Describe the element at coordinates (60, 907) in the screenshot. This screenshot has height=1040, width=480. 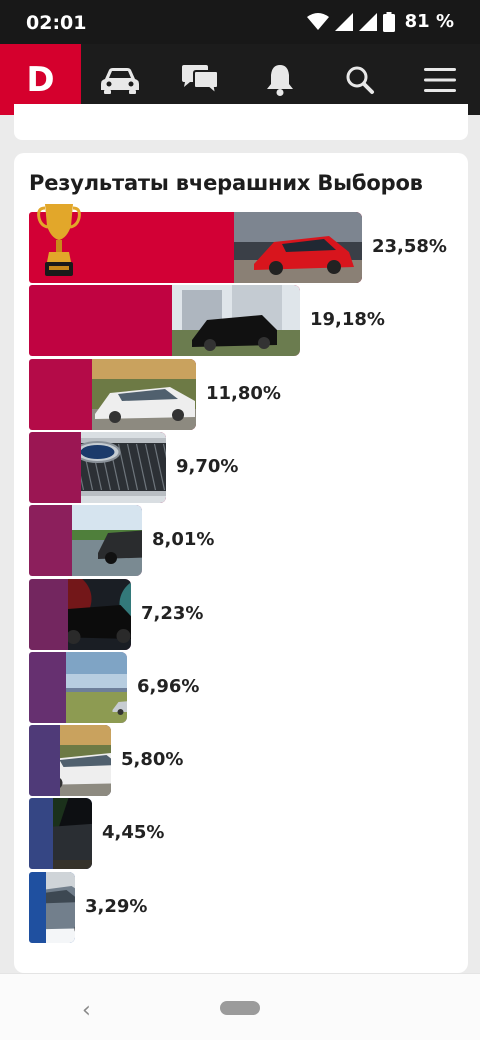
I see `grey-hatchback-photo` at that location.